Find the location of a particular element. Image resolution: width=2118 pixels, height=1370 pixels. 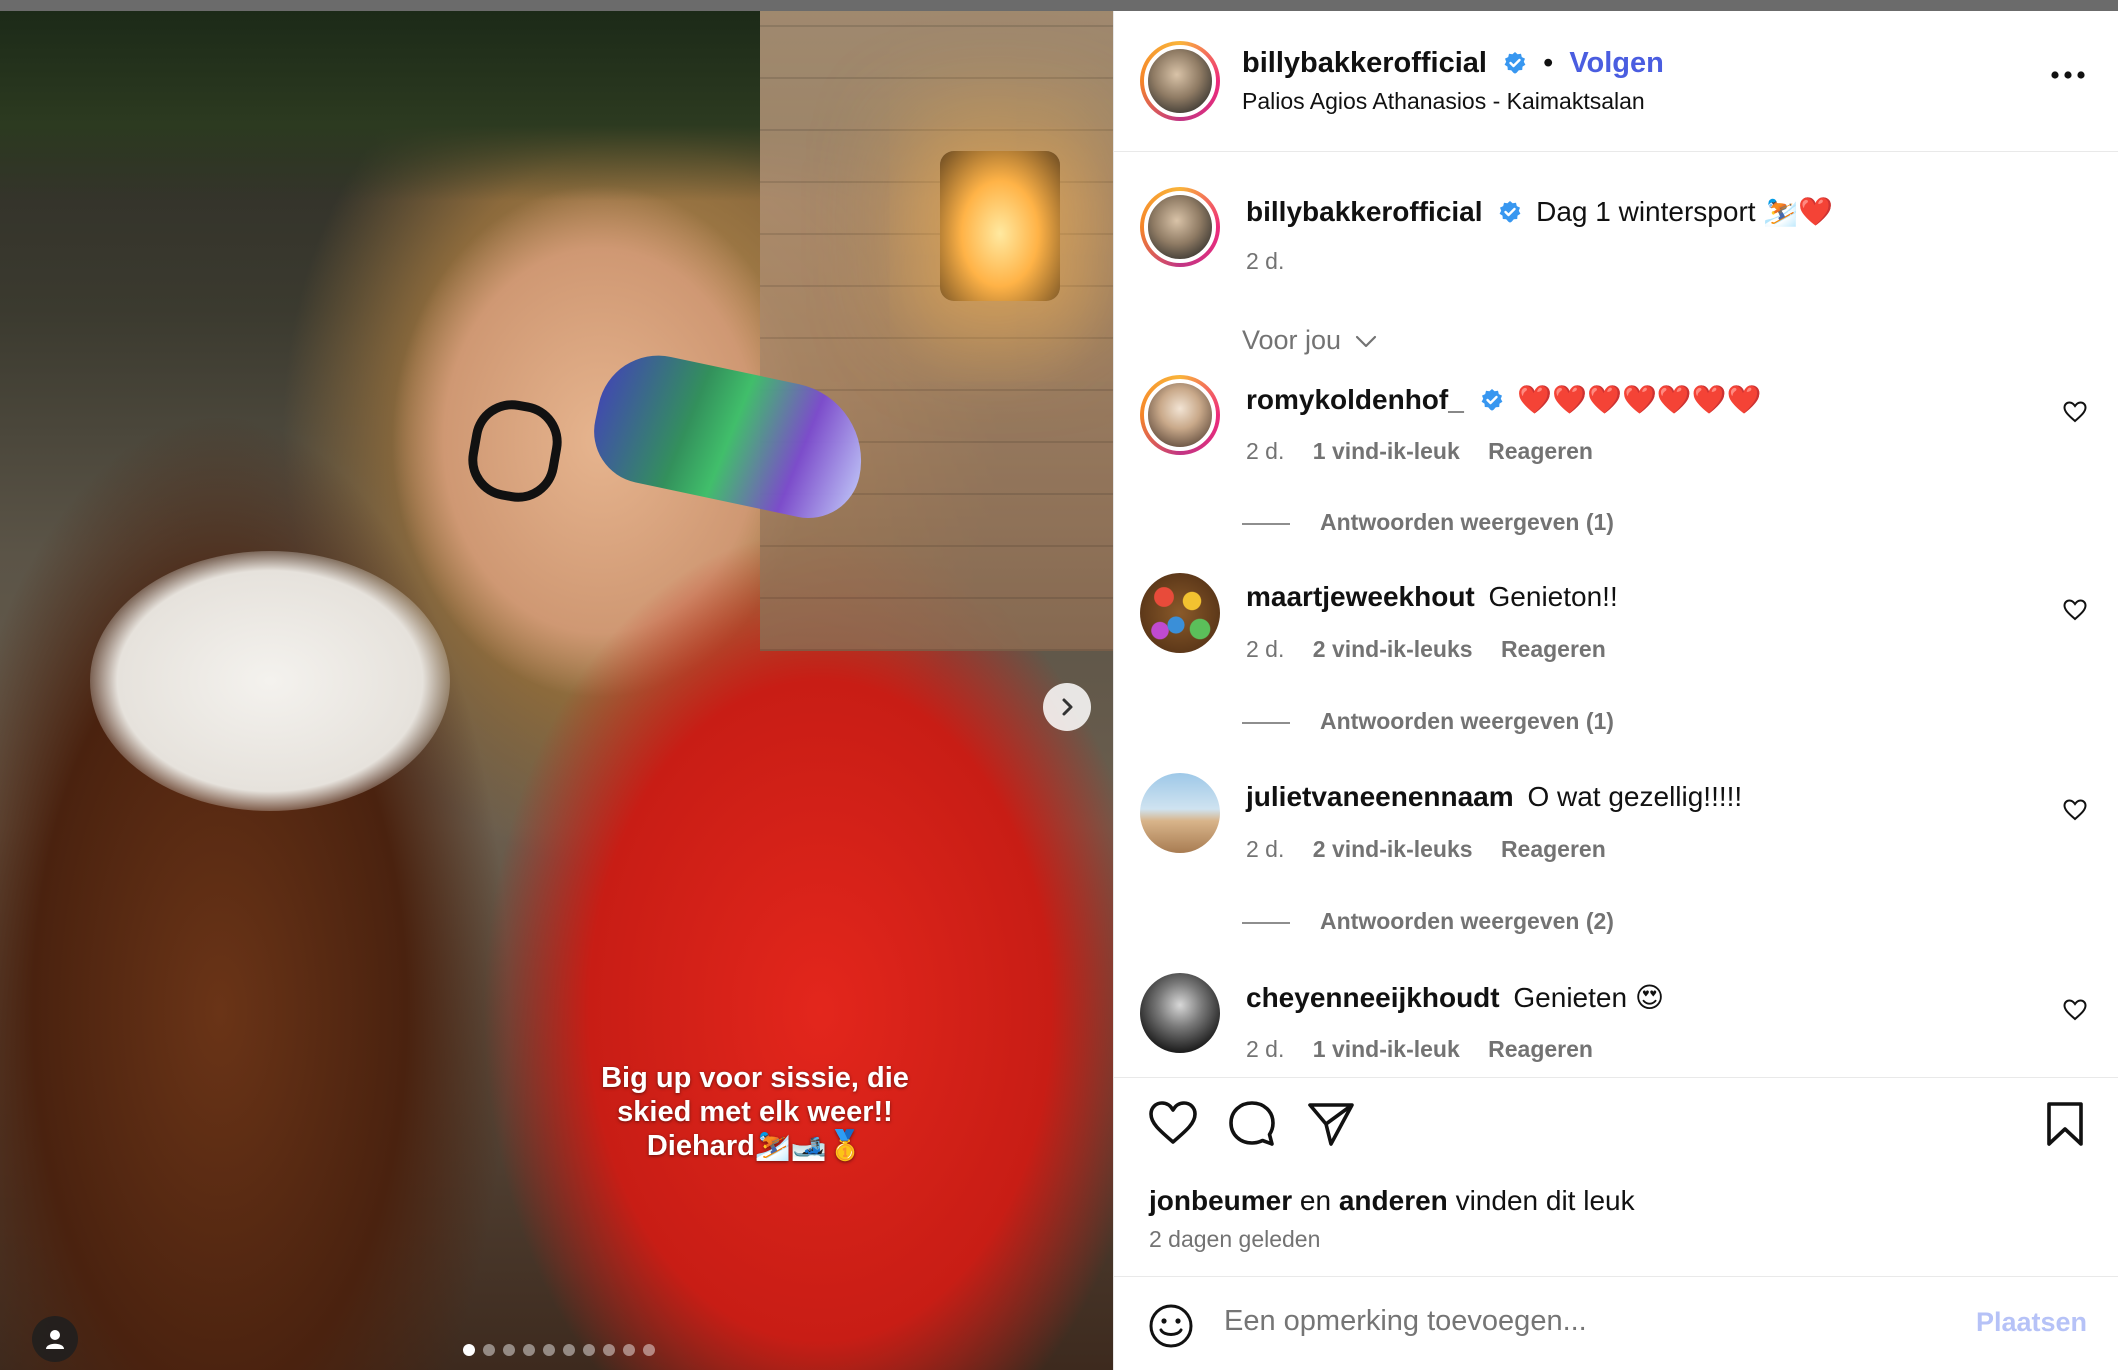

author-avatar is located at coordinates (1180, 81).